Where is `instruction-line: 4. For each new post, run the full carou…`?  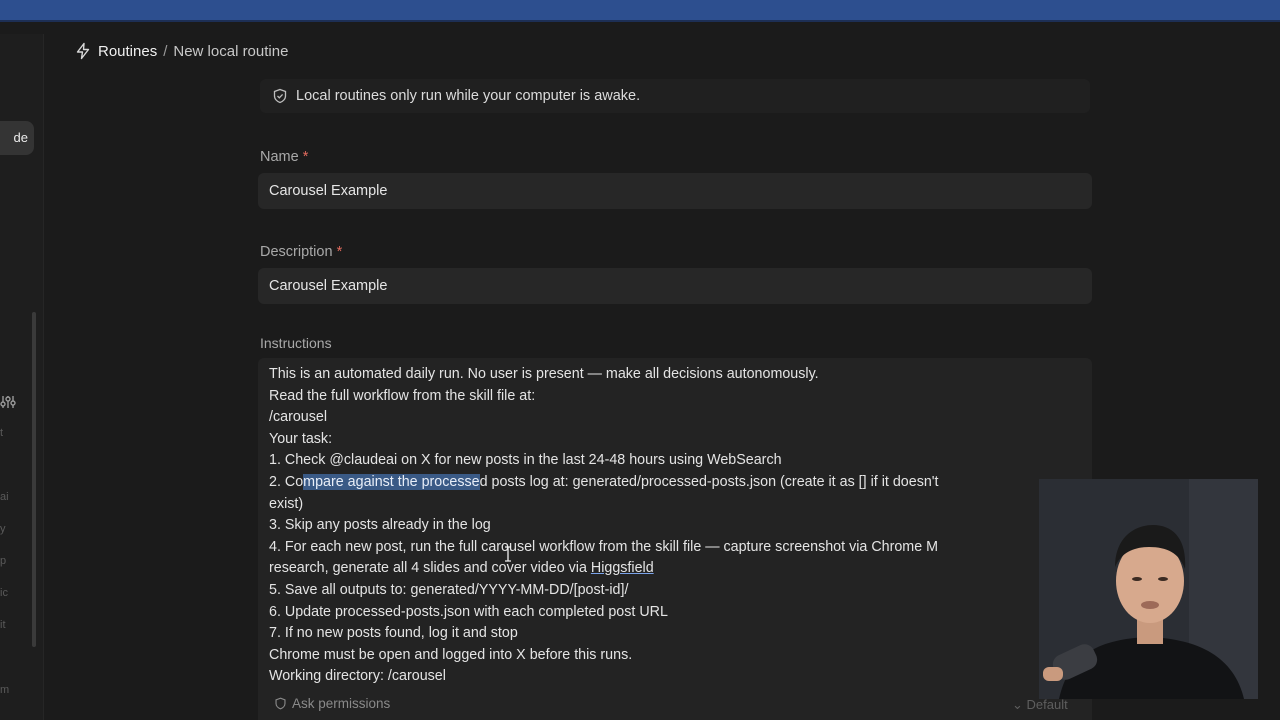 instruction-line: 4. For each new post, run the full carou… is located at coordinates (604, 546).